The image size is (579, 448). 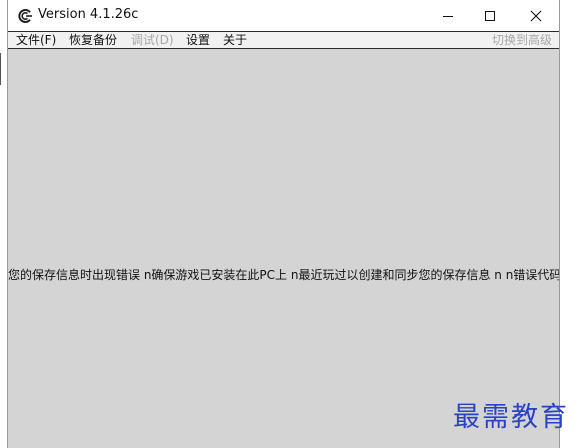 I want to click on close-button, so click(x=536, y=16).